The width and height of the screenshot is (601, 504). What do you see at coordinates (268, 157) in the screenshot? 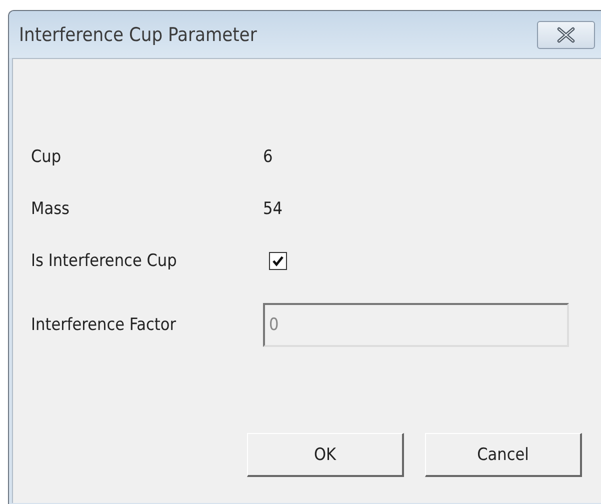
I see `field-value: 6` at bounding box center [268, 157].